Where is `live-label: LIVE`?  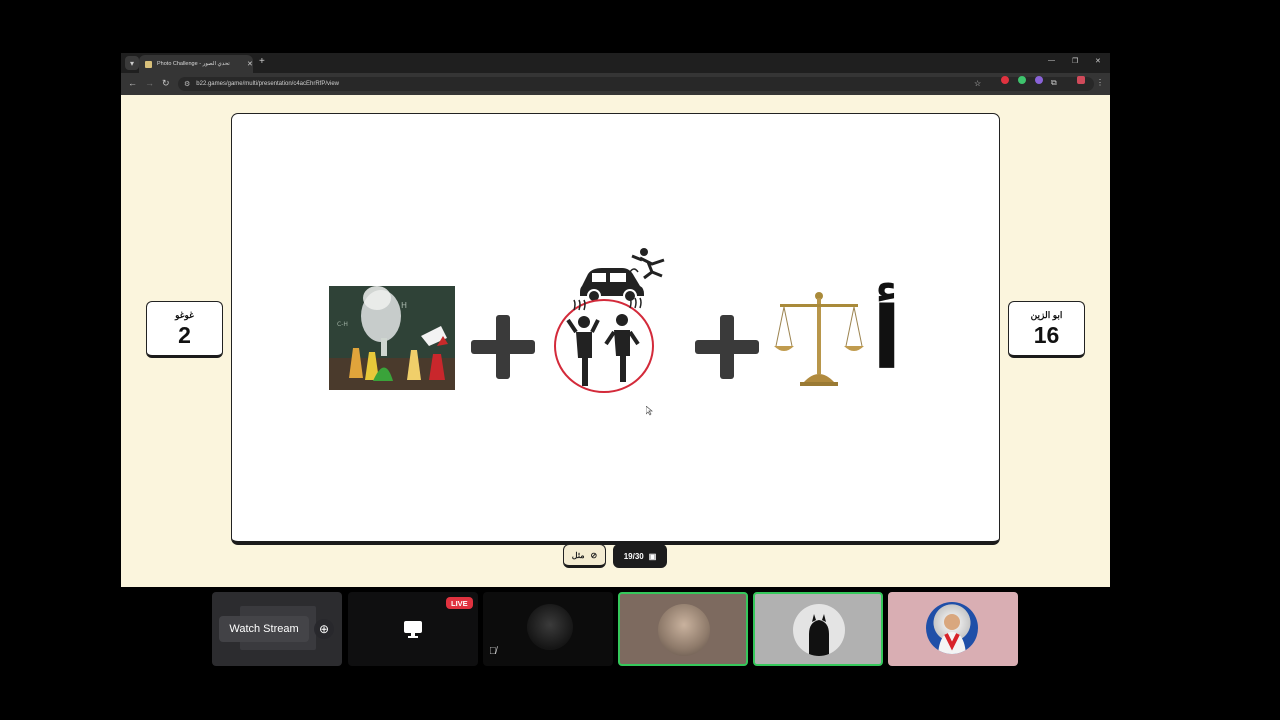 live-label: LIVE is located at coordinates (459, 603).